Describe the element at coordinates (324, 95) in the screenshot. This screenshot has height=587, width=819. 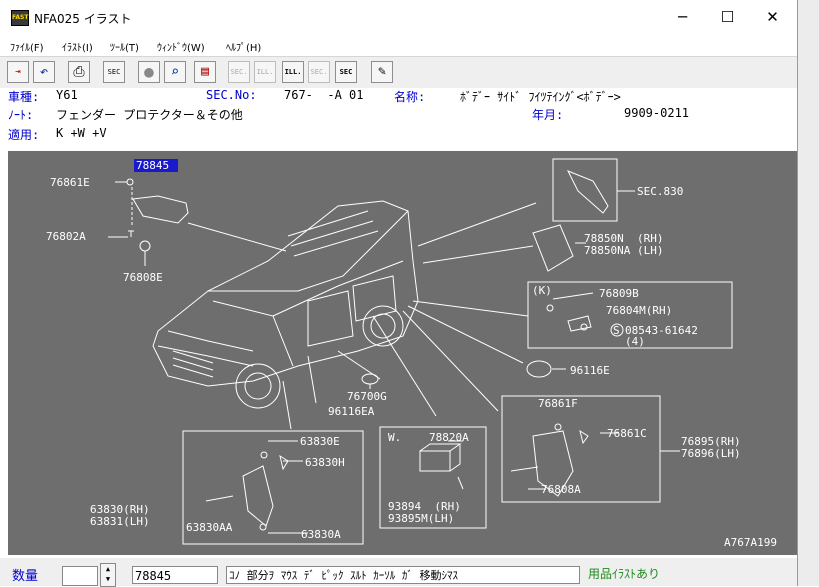
I see `sec-value: 767- -A 01` at that location.